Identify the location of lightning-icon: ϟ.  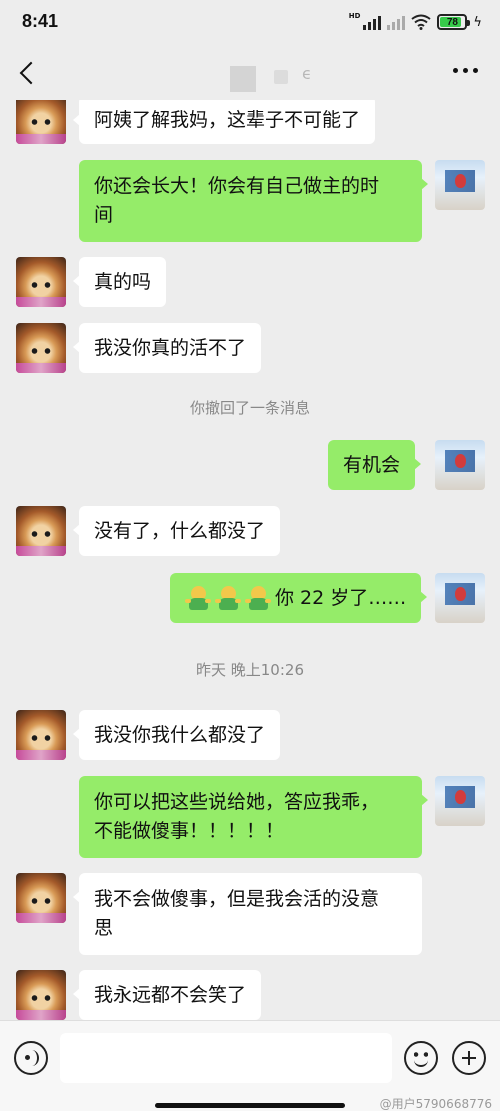
(477, 22).